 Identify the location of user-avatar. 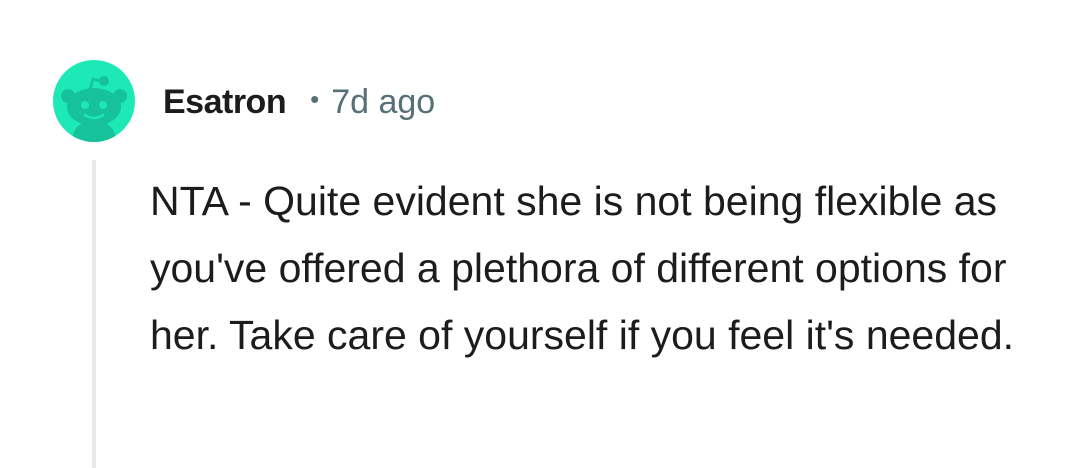
(94, 101).